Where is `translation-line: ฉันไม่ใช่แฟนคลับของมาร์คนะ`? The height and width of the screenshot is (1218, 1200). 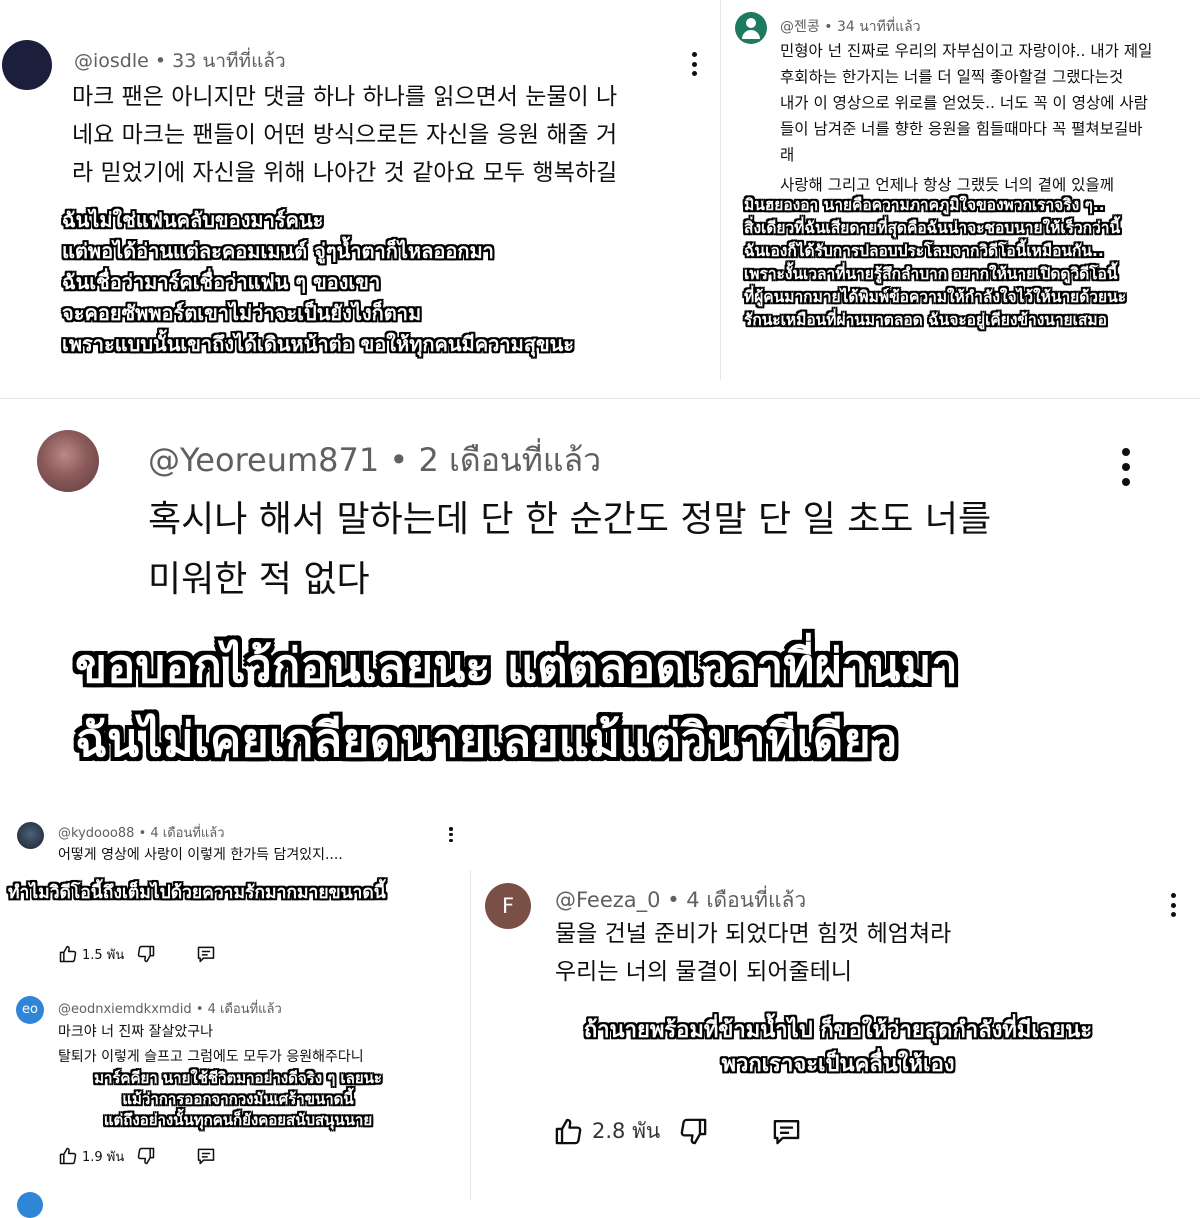
translation-line: ฉันไม่ใช่แฟนคลับของมาร์คนะ is located at coordinates (193, 220).